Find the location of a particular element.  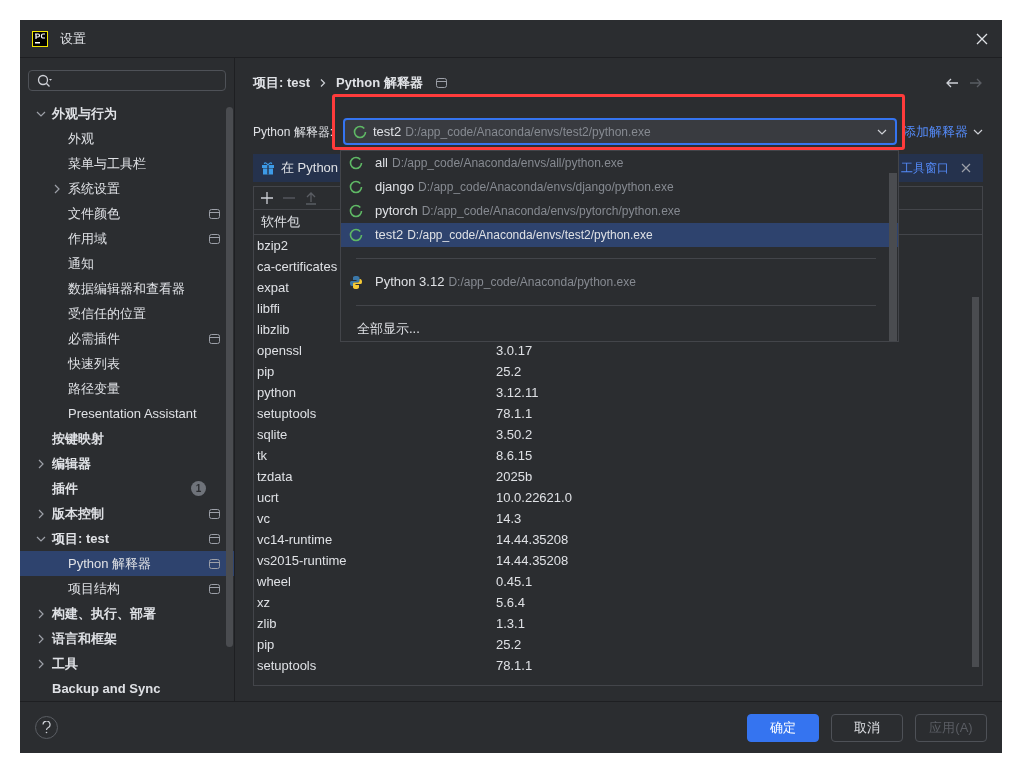

sidebar-item: 插件 1 is located at coordinates (127, 488).